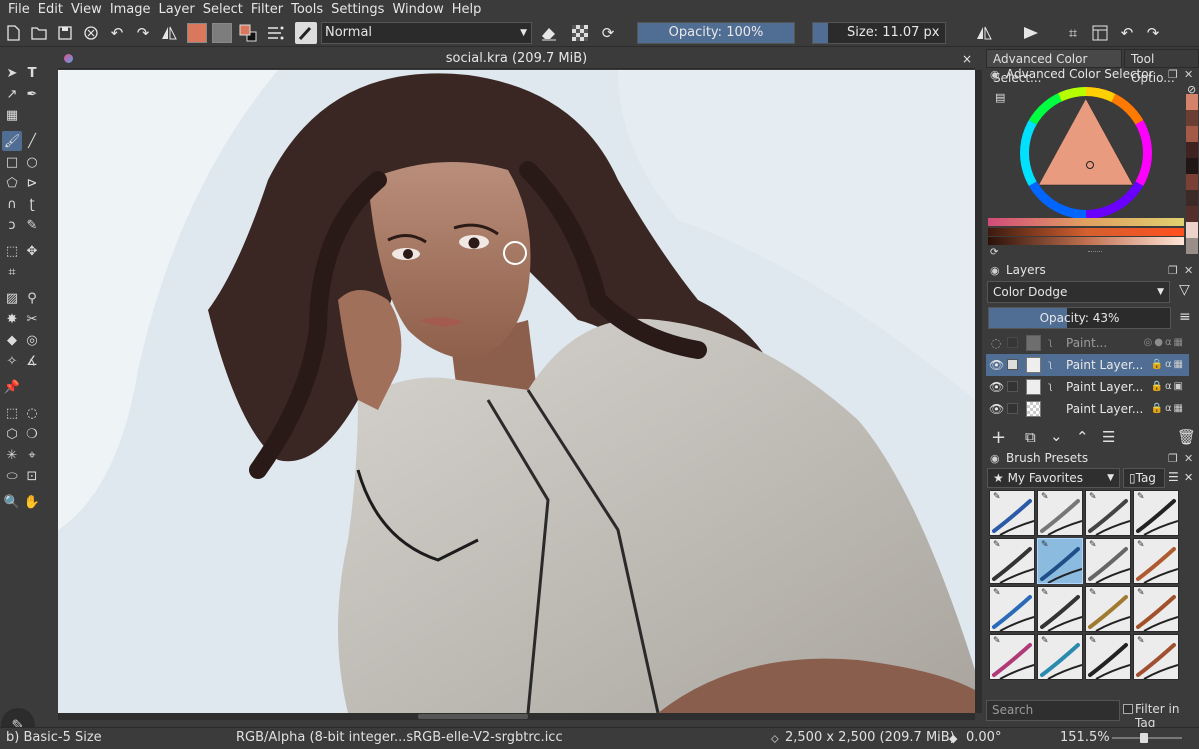  I want to click on size-slider: Size: 11.07 px, so click(879, 33).